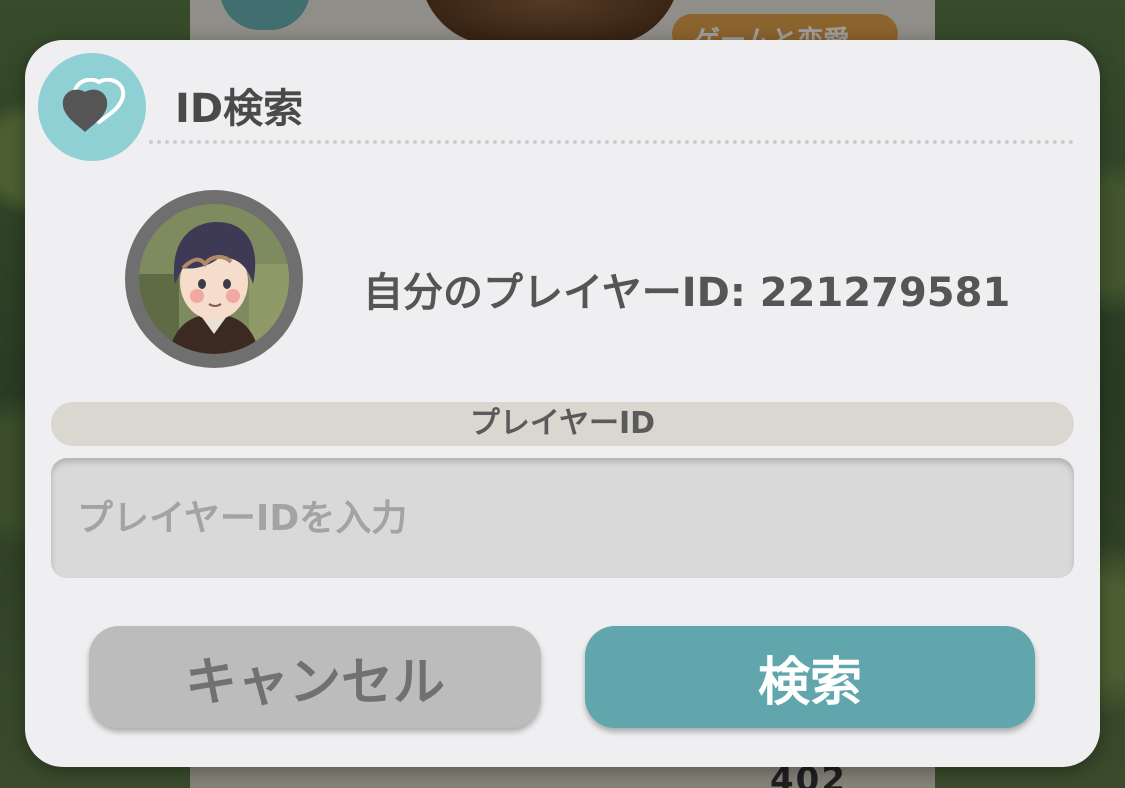  I want to click on avatar-portrait, so click(214, 279).